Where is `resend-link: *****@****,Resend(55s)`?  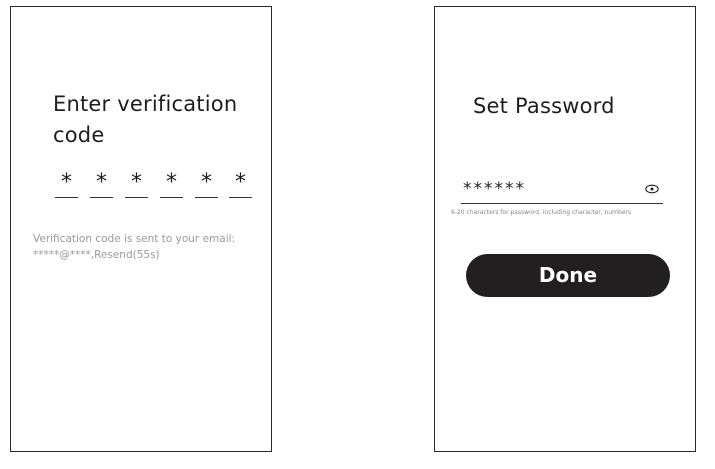
resend-link: *****@****,Resend(55s) is located at coordinates (153, 255).